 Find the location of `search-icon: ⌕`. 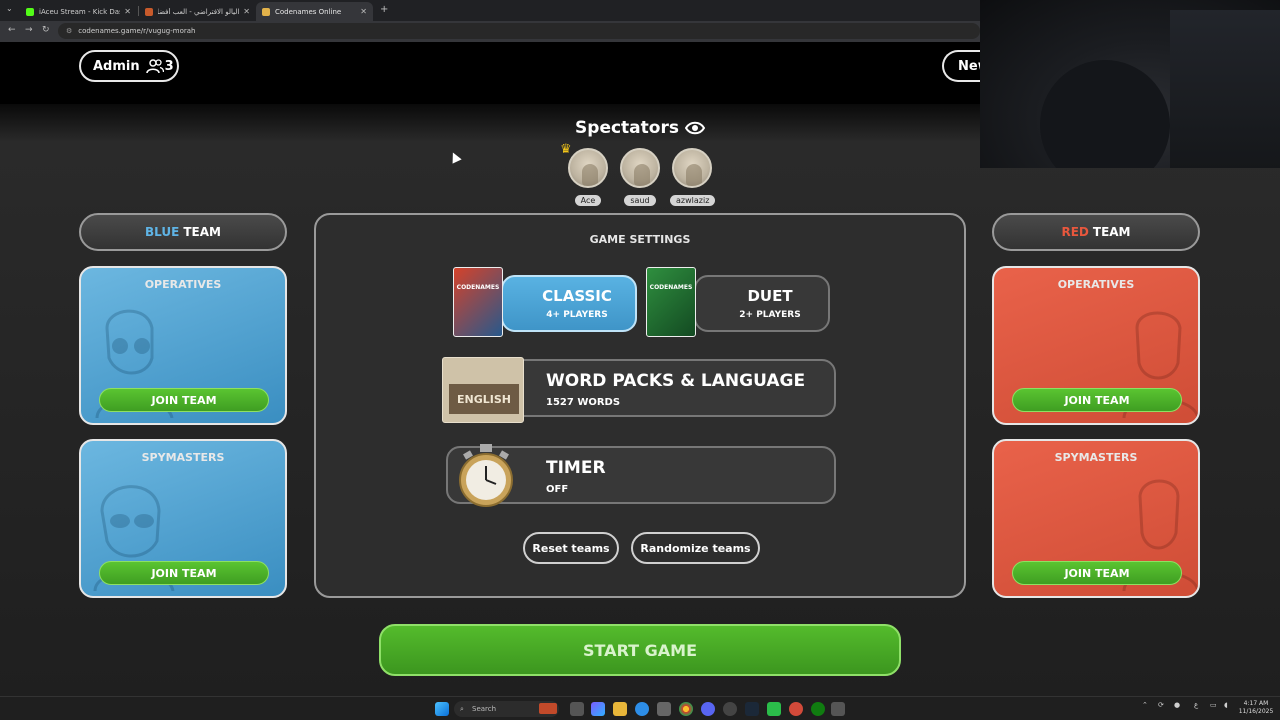

search-icon: ⌕ is located at coordinates (462, 708).